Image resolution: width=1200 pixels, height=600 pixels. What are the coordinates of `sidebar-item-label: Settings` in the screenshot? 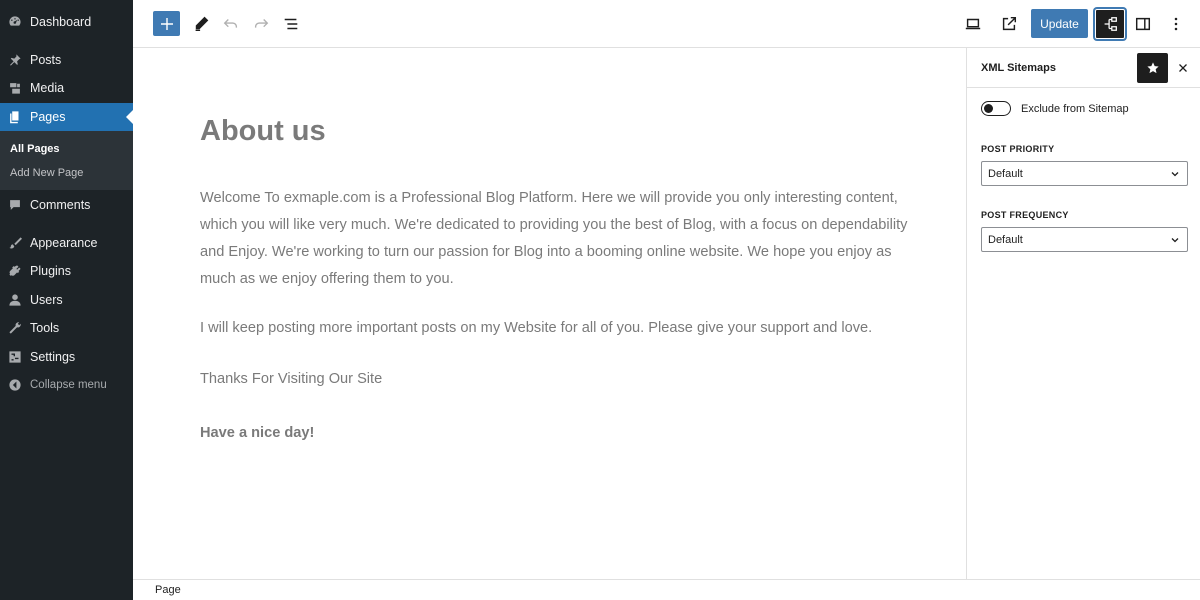 It's located at (53, 357).